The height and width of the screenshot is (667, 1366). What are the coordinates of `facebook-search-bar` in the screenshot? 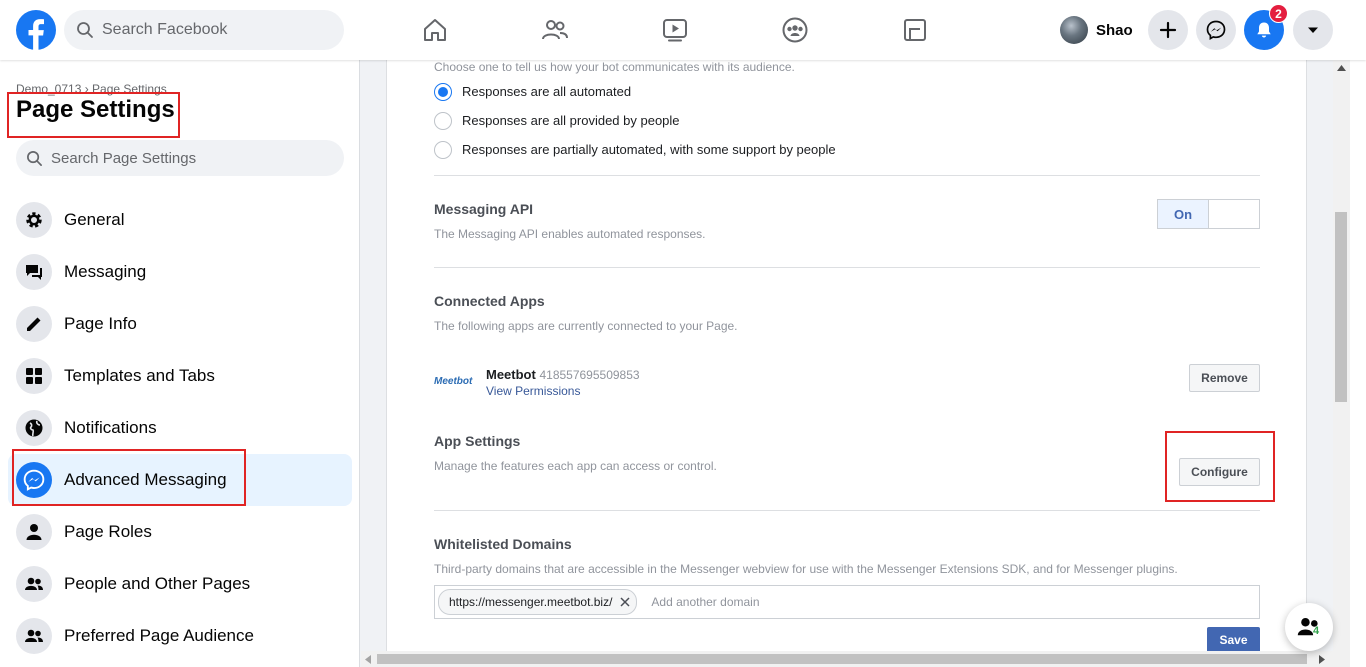 It's located at (204, 30).